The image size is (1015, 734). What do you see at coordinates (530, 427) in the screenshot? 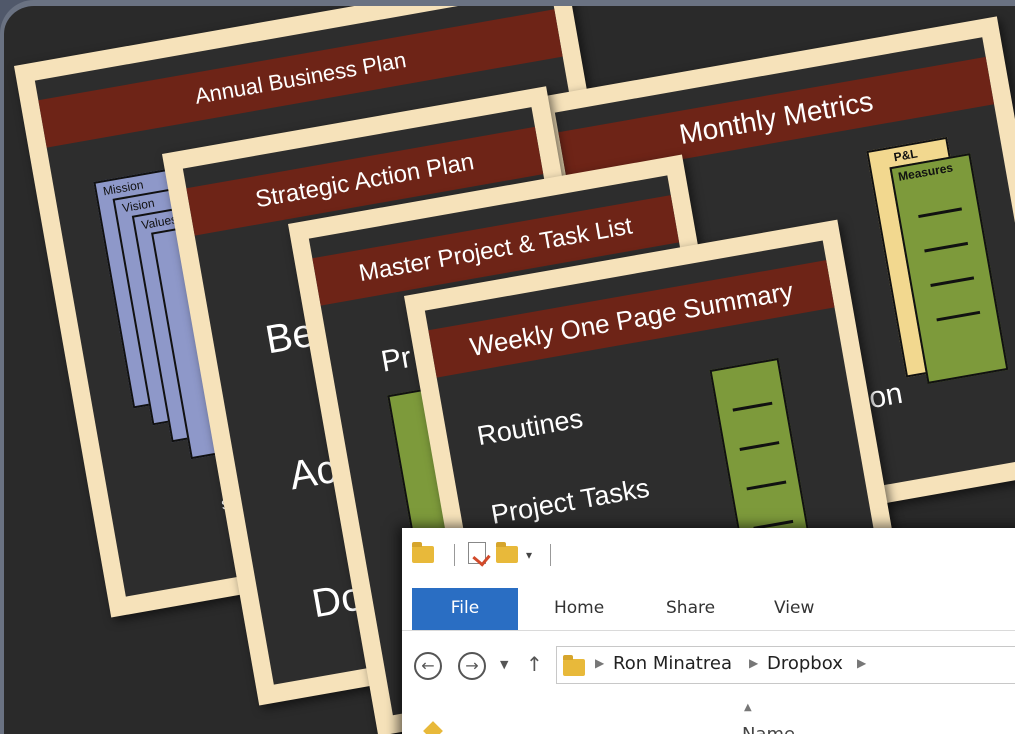
I see `weekly-item-routines: Routines` at bounding box center [530, 427].